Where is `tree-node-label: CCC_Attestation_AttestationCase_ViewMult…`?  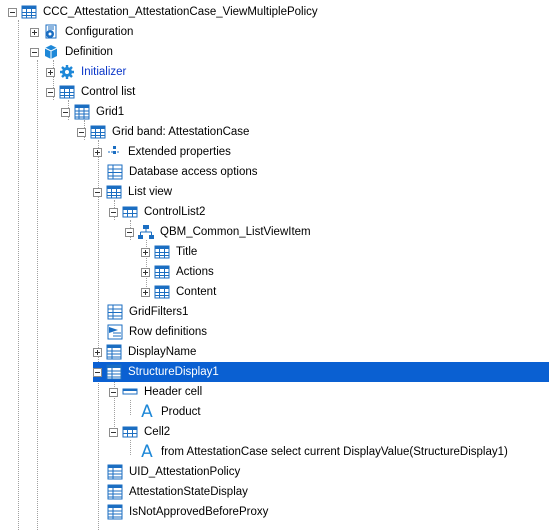 tree-node-label: CCC_Attestation_AttestationCase_ViewMult… is located at coordinates (180, 12).